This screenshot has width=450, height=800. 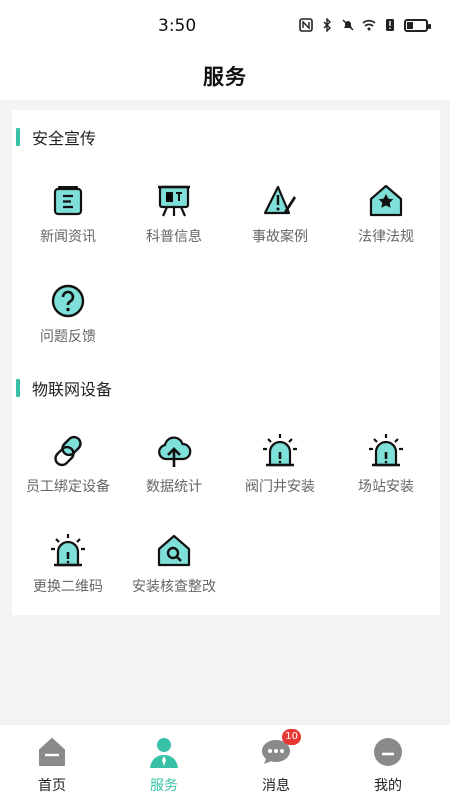 I want to click on wifi-icon, so click(x=369, y=25).